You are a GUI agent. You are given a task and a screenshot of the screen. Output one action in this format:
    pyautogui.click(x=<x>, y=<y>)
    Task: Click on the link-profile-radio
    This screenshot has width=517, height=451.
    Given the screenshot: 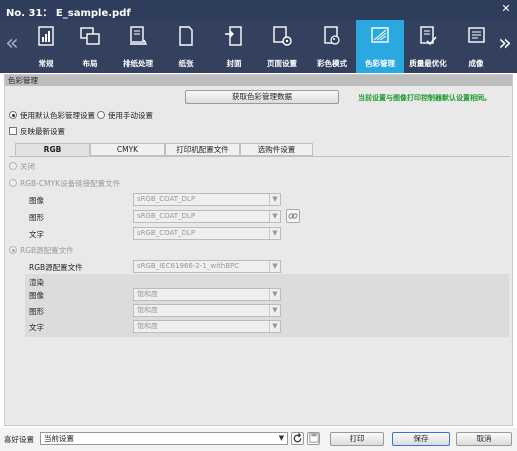 What is the action you would take?
    pyautogui.click(x=13, y=183)
    